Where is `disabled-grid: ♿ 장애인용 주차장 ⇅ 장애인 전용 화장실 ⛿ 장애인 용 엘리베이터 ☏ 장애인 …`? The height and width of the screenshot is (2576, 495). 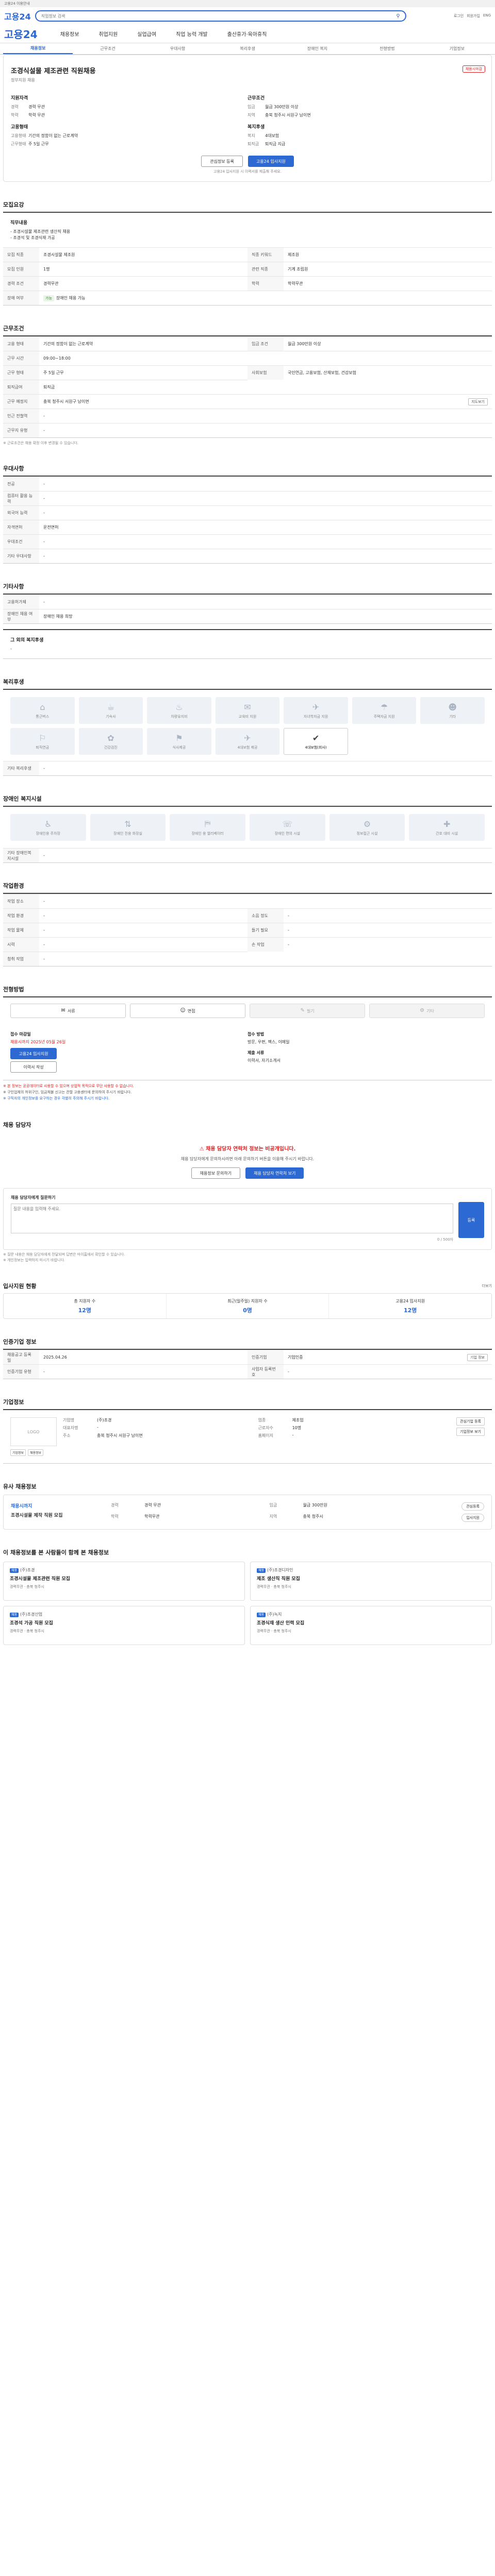 disabled-grid: ♿ 장애인용 주차장 ⇅ 장애인 전용 화장실 ⛿ 장애인 용 엘리베이터 ☏ 장애인 … is located at coordinates (247, 827).